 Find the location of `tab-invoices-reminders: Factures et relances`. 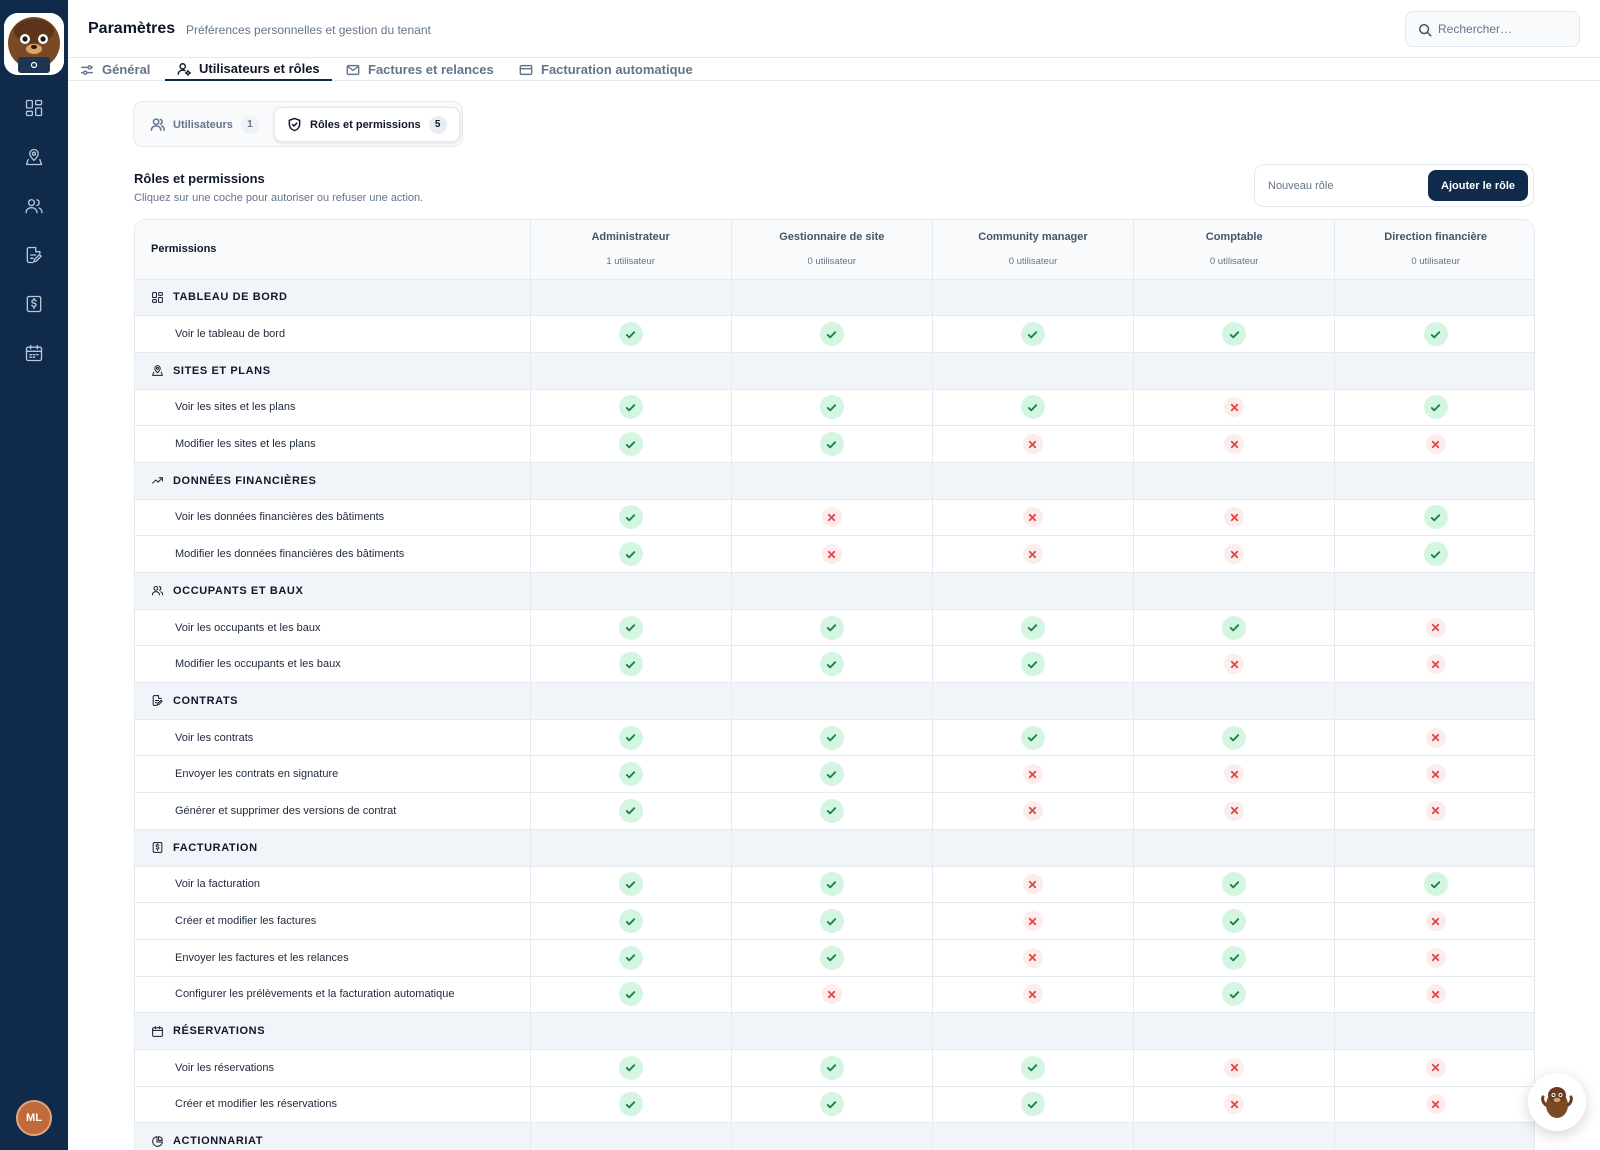

tab-invoices-reminders: Factures et relances is located at coordinates (420, 69).